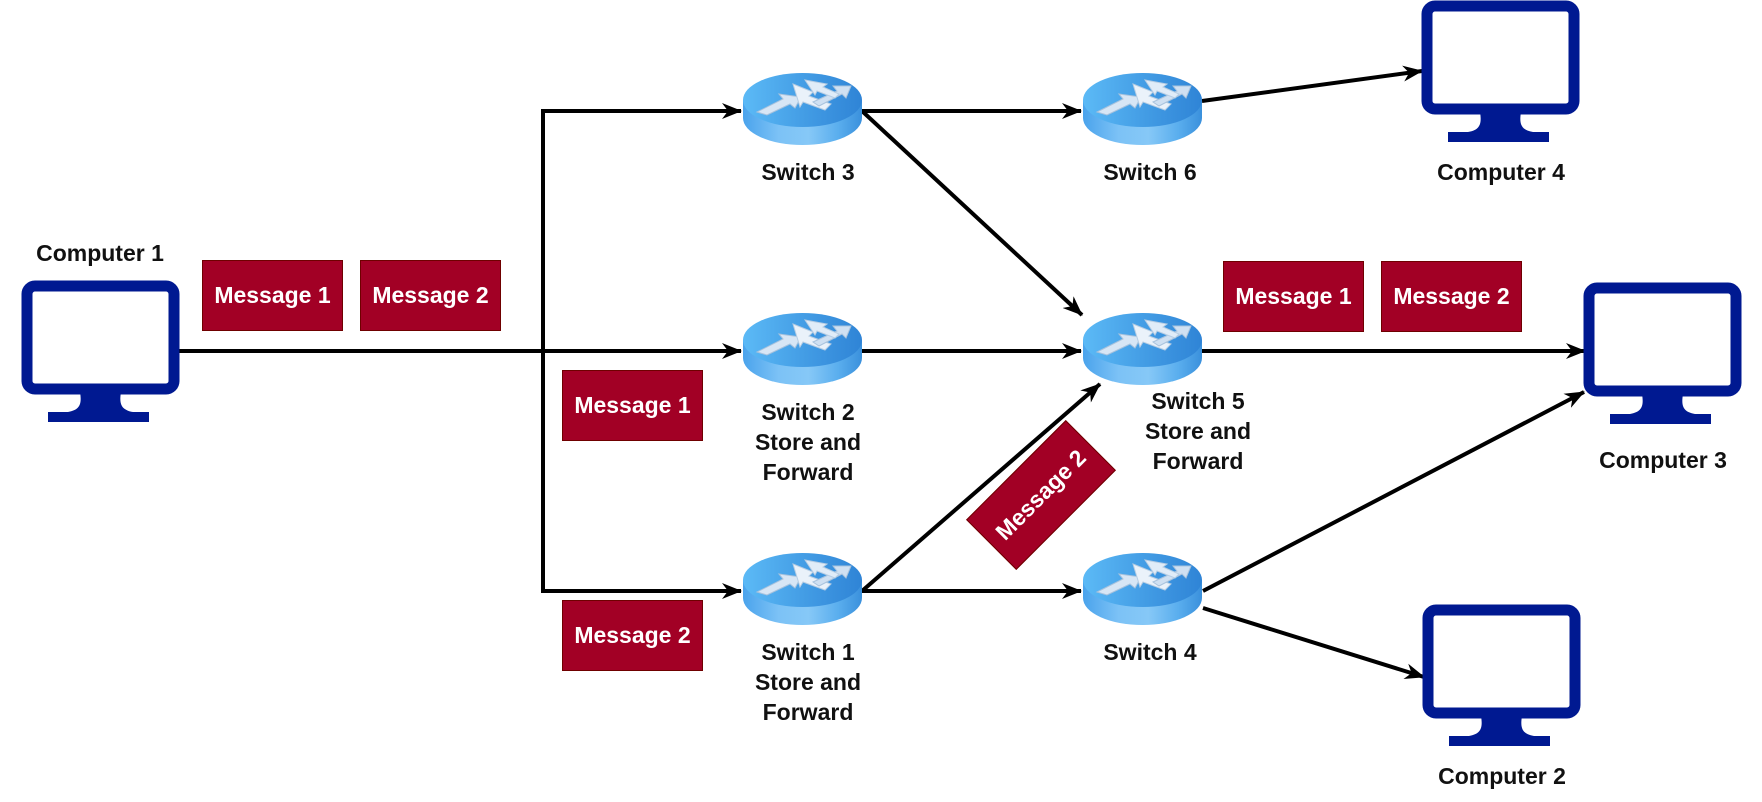 The image size is (1762, 802). I want to click on computer-2-monitor-icon, so click(1501, 678).